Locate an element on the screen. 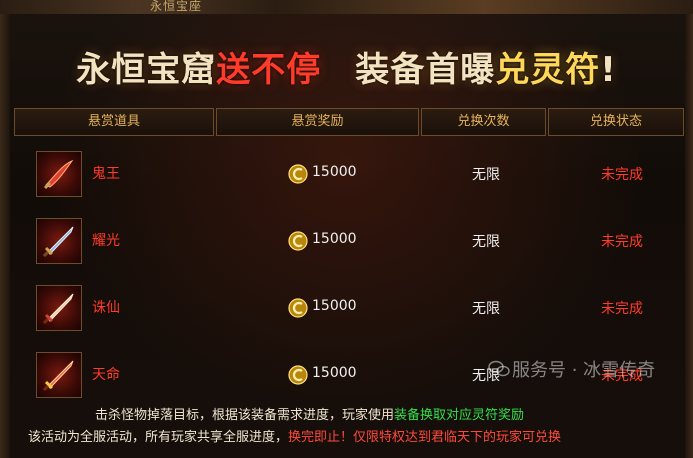 Image resolution: width=693 pixels, height=458 pixels. footer-line-2-highlight: 换完即止！仅限特权达到君临天下的玩家可兑换 is located at coordinates (425, 437).